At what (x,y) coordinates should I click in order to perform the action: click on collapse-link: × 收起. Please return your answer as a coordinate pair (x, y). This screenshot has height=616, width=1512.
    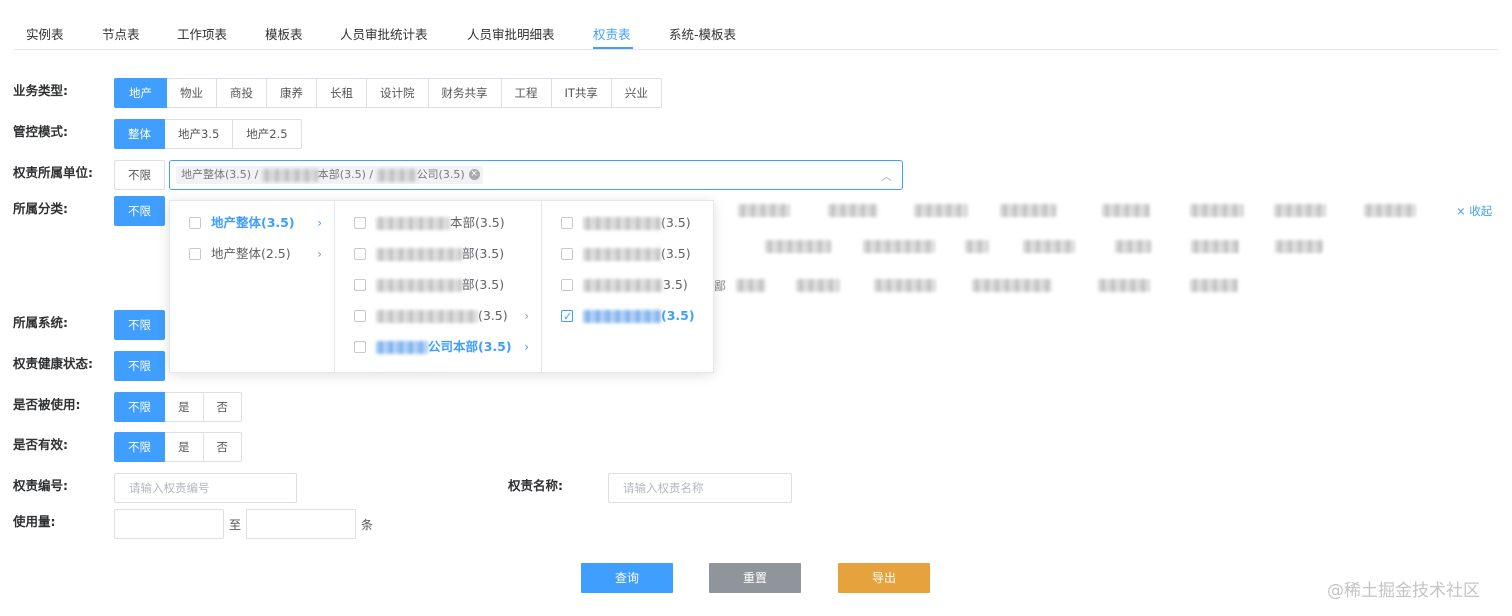
    Looking at the image, I should click on (1474, 211).